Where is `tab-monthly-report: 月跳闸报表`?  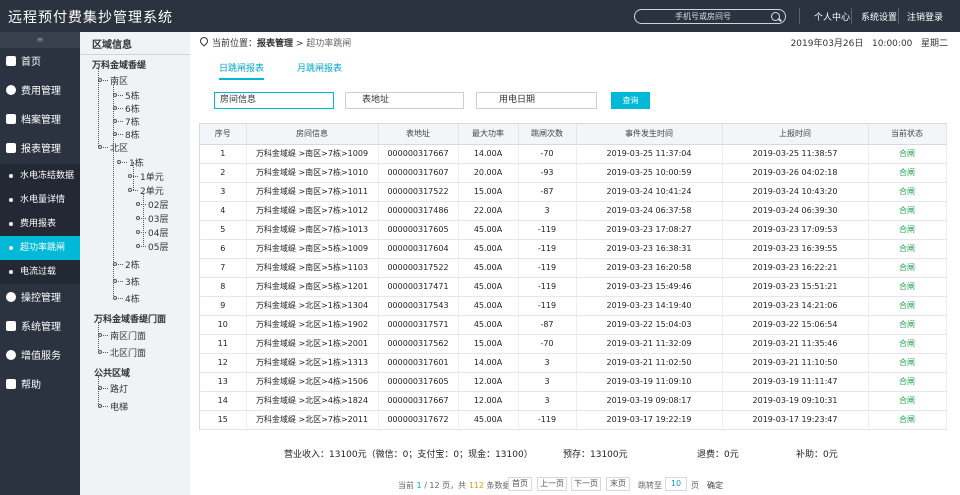 tab-monthly-report: 月跳闸报表 is located at coordinates (319, 67).